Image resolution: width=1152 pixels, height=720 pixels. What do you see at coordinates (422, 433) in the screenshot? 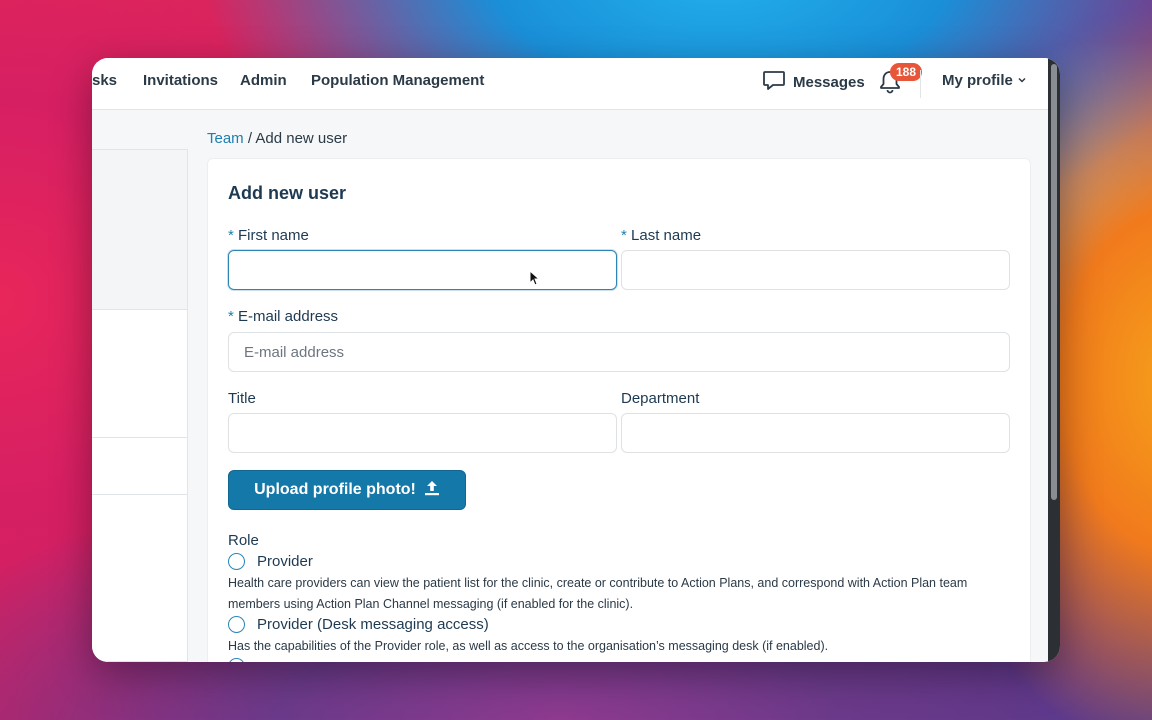
I see `title-input` at bounding box center [422, 433].